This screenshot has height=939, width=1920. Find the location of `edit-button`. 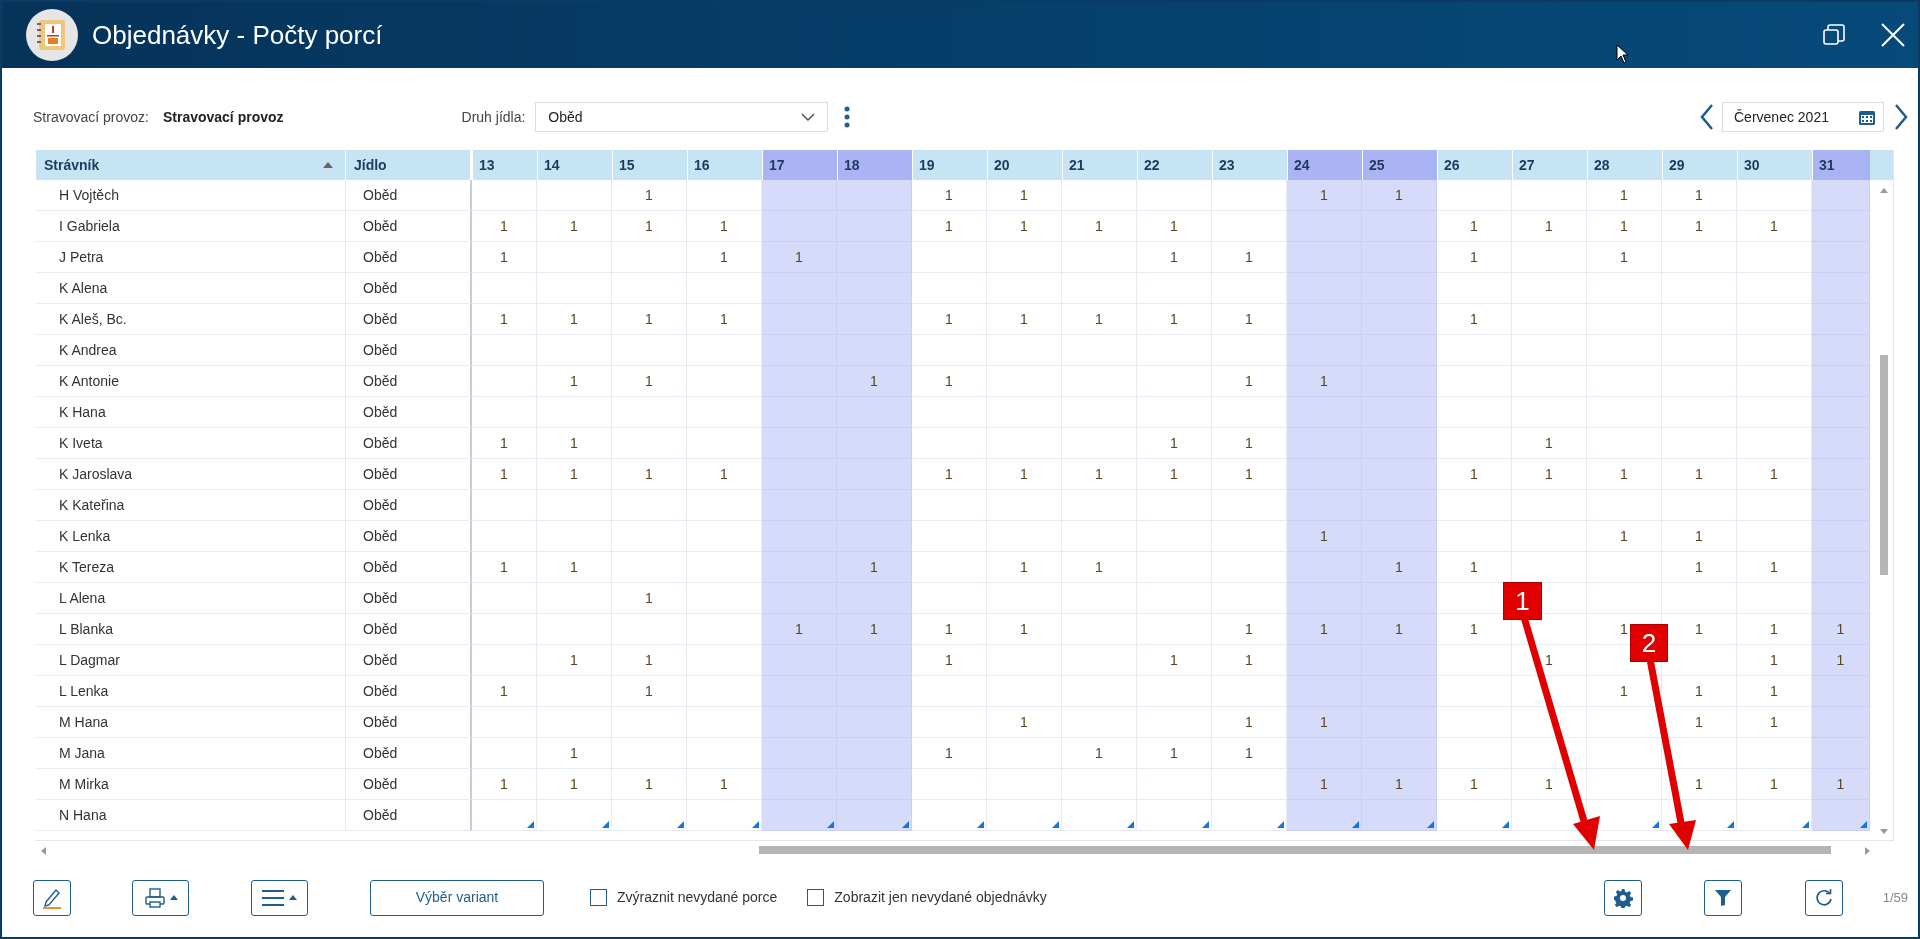

edit-button is located at coordinates (52, 897).